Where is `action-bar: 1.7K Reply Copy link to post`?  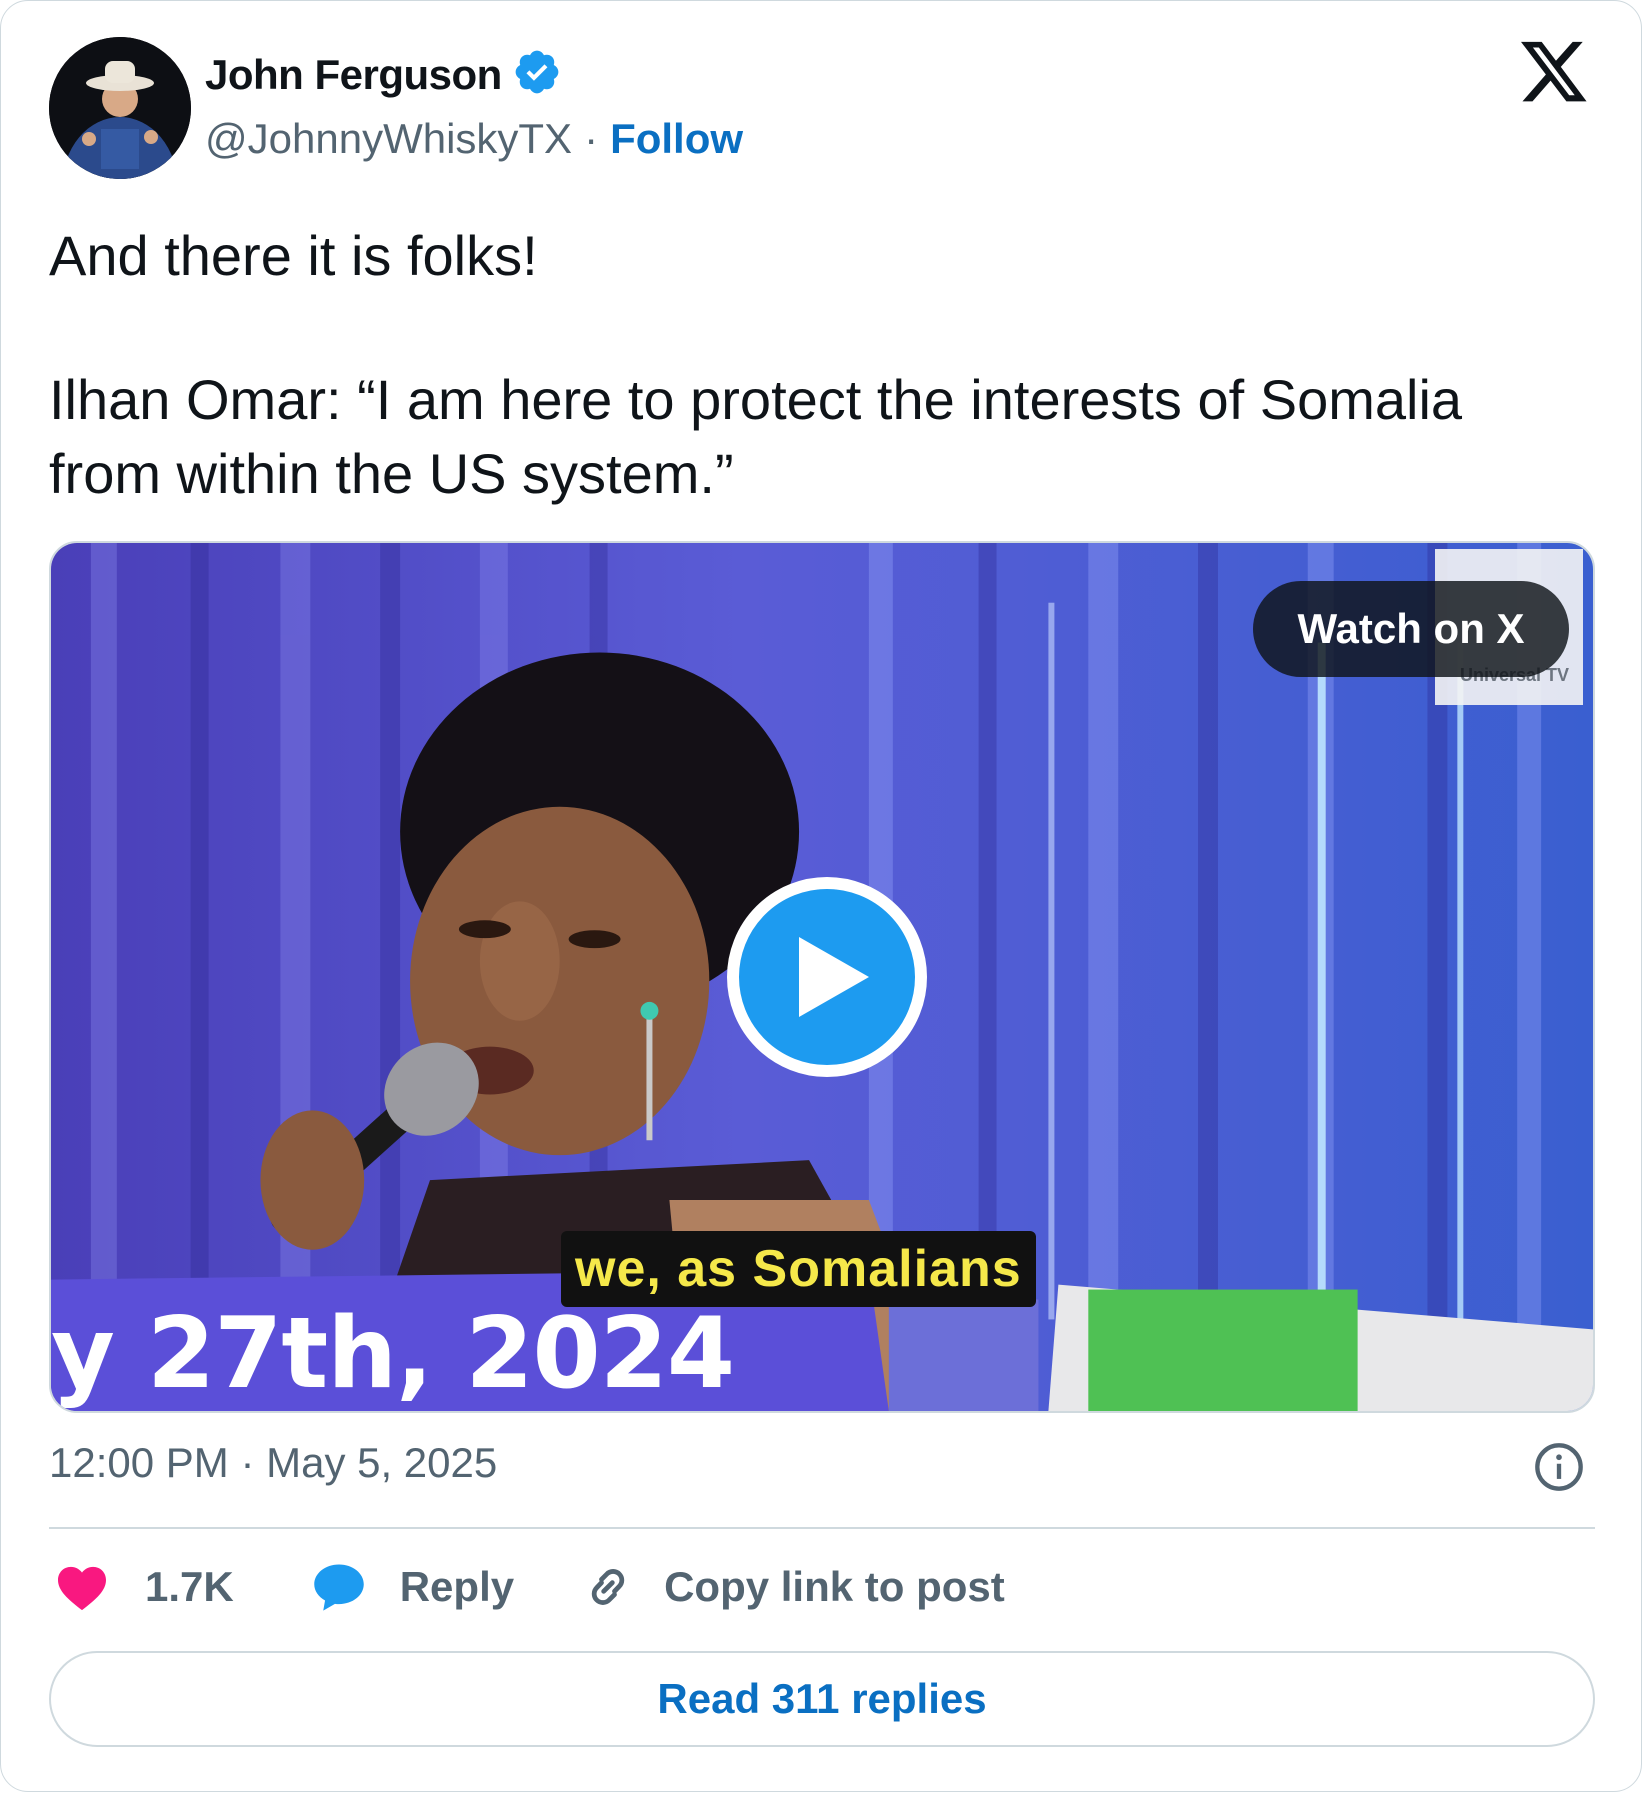 action-bar: 1.7K Reply Copy link to post is located at coordinates (530, 1587).